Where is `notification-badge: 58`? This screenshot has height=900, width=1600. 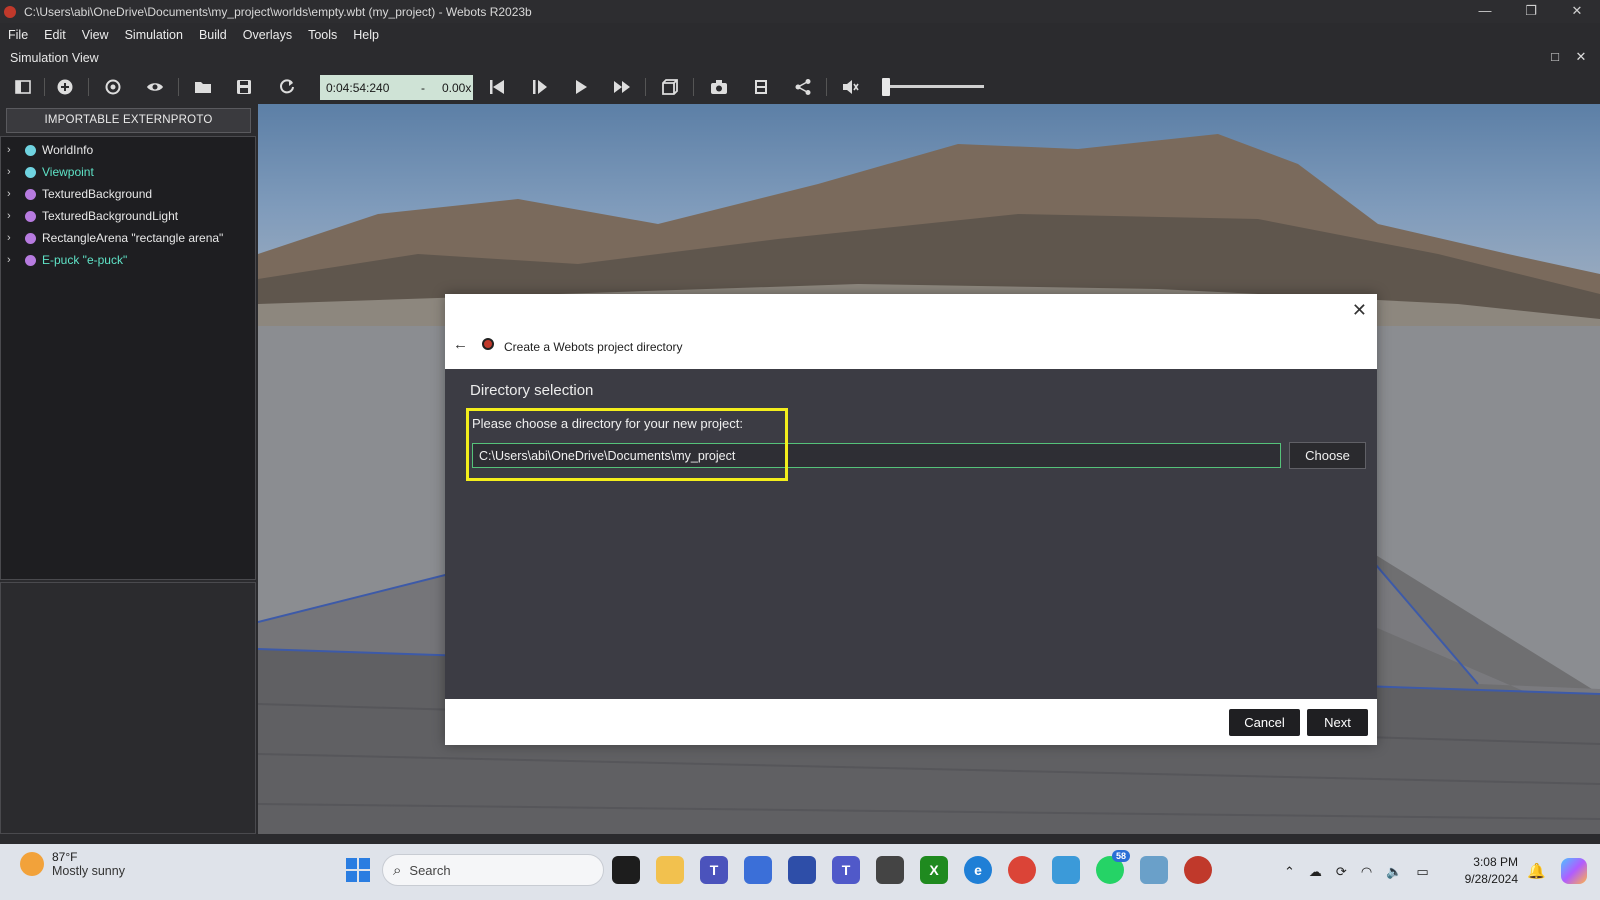 notification-badge: 58 is located at coordinates (1120, 856).